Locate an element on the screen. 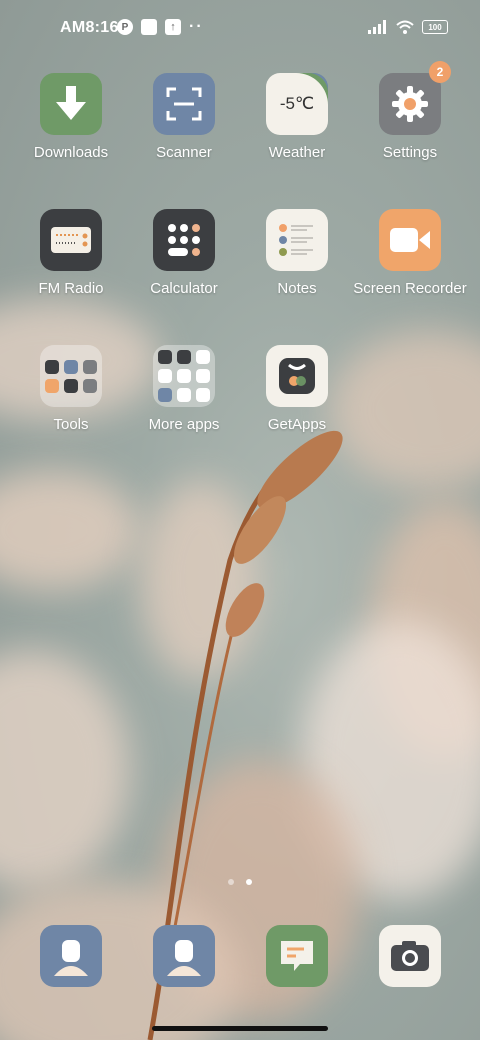 The width and height of the screenshot is (480, 1040). app-screen-recorder: Screen Recorder is located at coordinates (410, 253).